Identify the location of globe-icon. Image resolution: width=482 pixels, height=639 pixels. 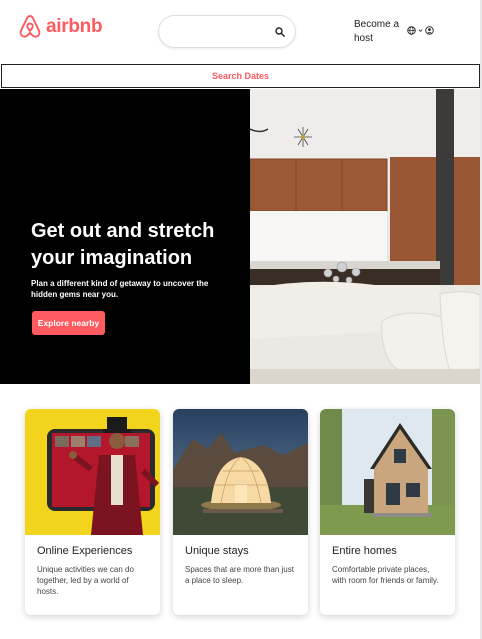
(411, 30).